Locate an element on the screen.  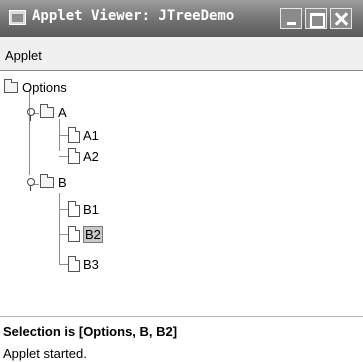
tree-node-a2: A2 is located at coordinates (83, 156).